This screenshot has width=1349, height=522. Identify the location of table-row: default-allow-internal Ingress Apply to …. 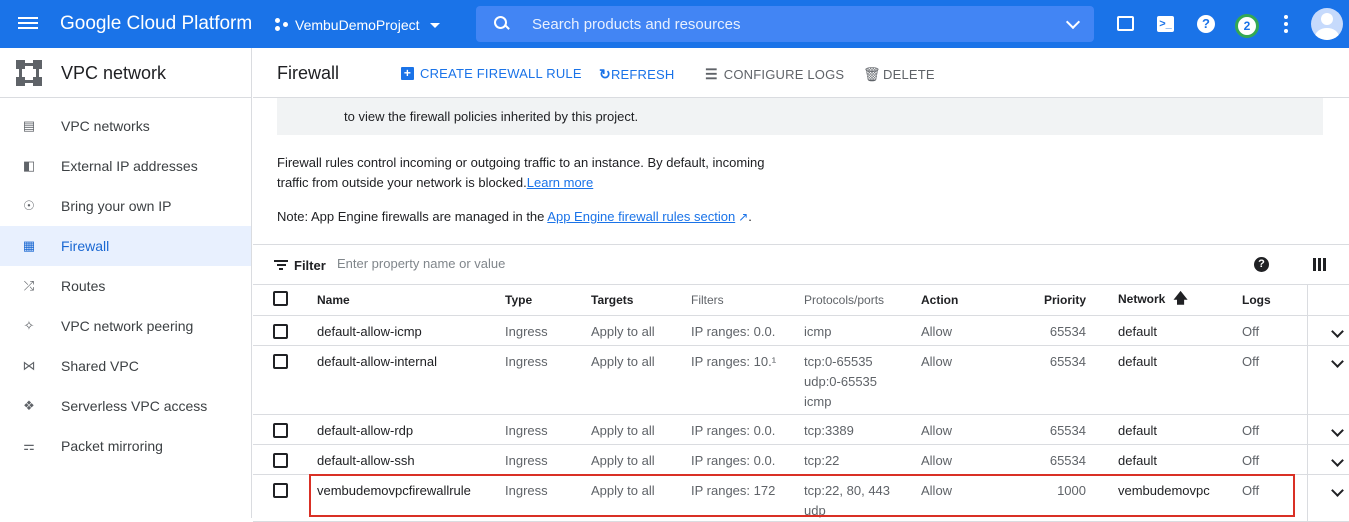
(801, 380).